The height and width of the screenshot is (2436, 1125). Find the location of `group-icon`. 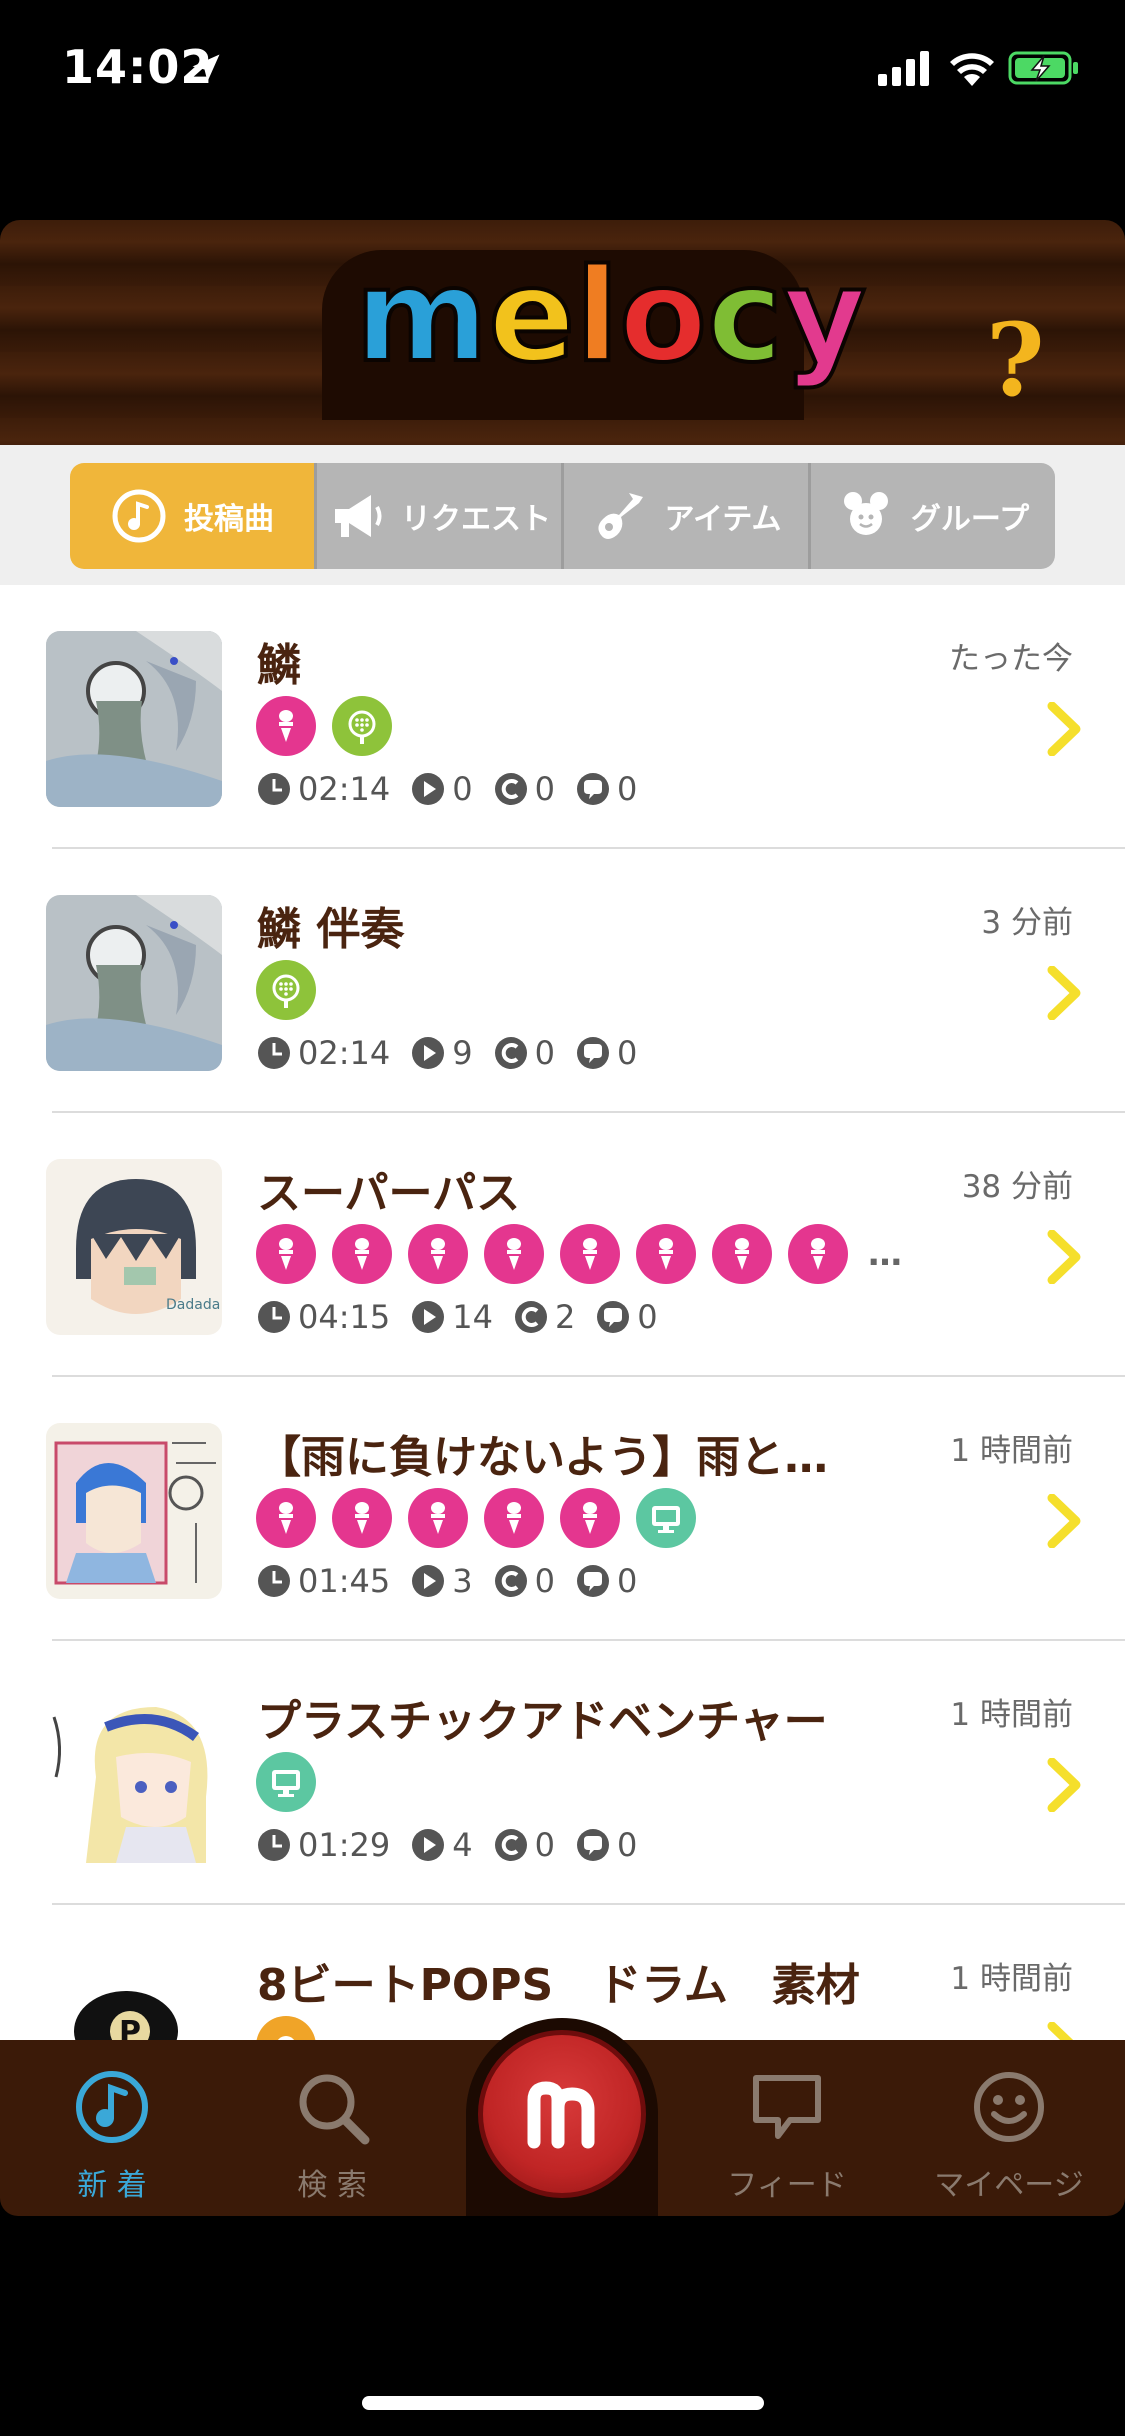

group-icon is located at coordinates (865, 513).